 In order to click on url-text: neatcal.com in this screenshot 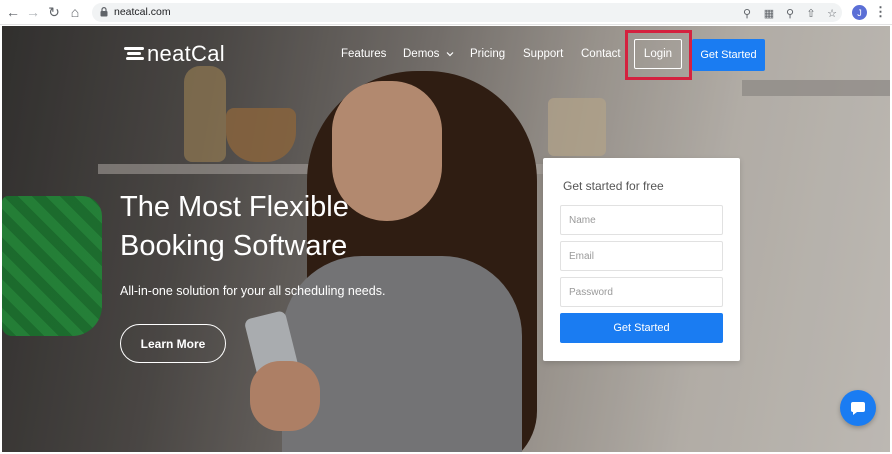, I will do `click(142, 12)`.